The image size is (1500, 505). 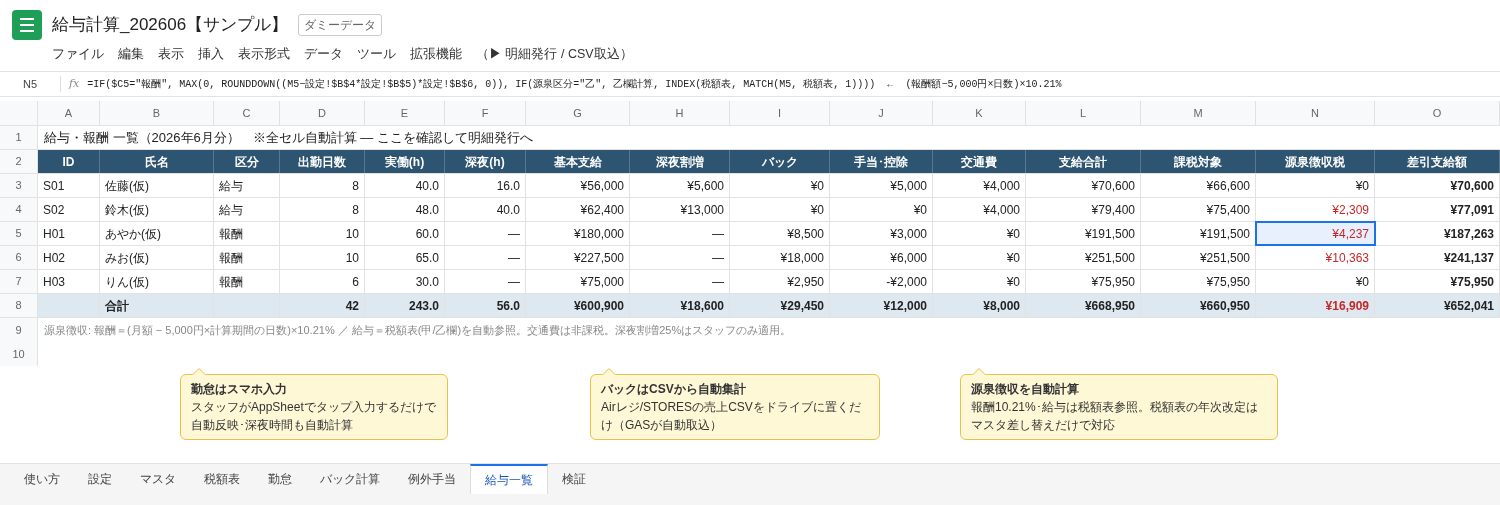 I want to click on table-cell: 56.0, so click(x=485, y=305).